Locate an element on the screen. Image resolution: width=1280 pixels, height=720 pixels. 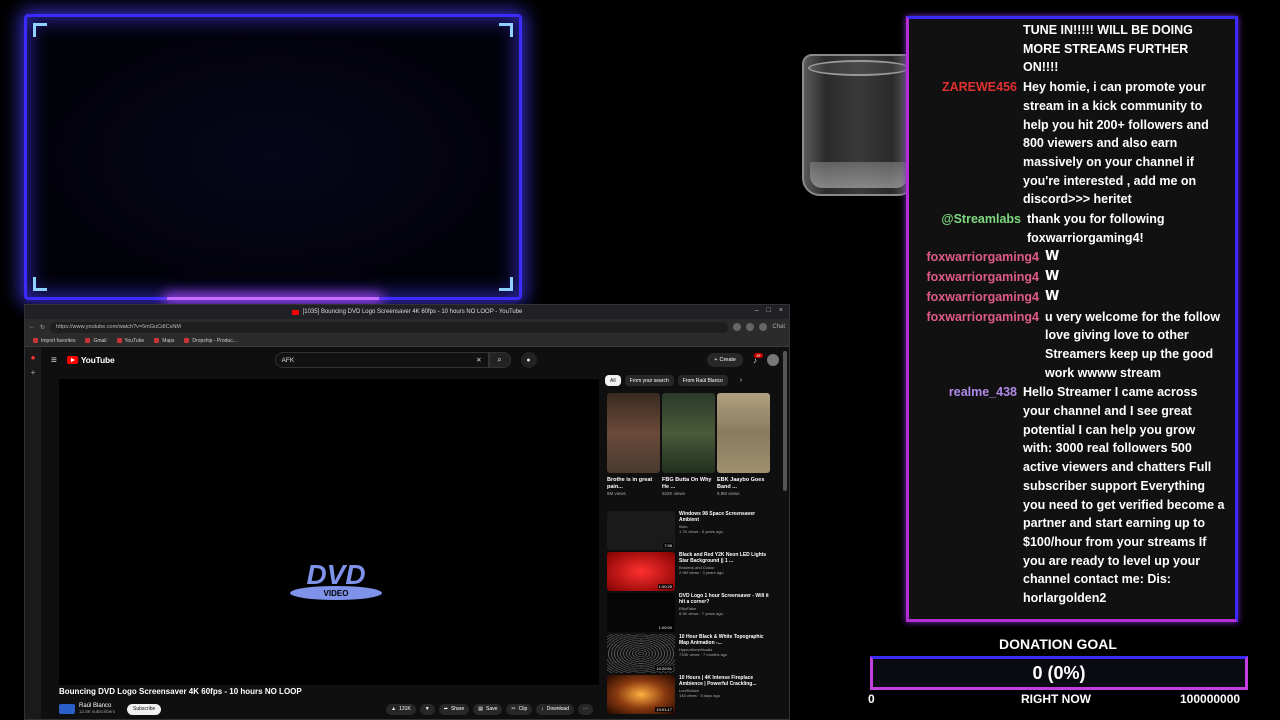
chip-from-search: From your search is located at coordinates (649, 380).